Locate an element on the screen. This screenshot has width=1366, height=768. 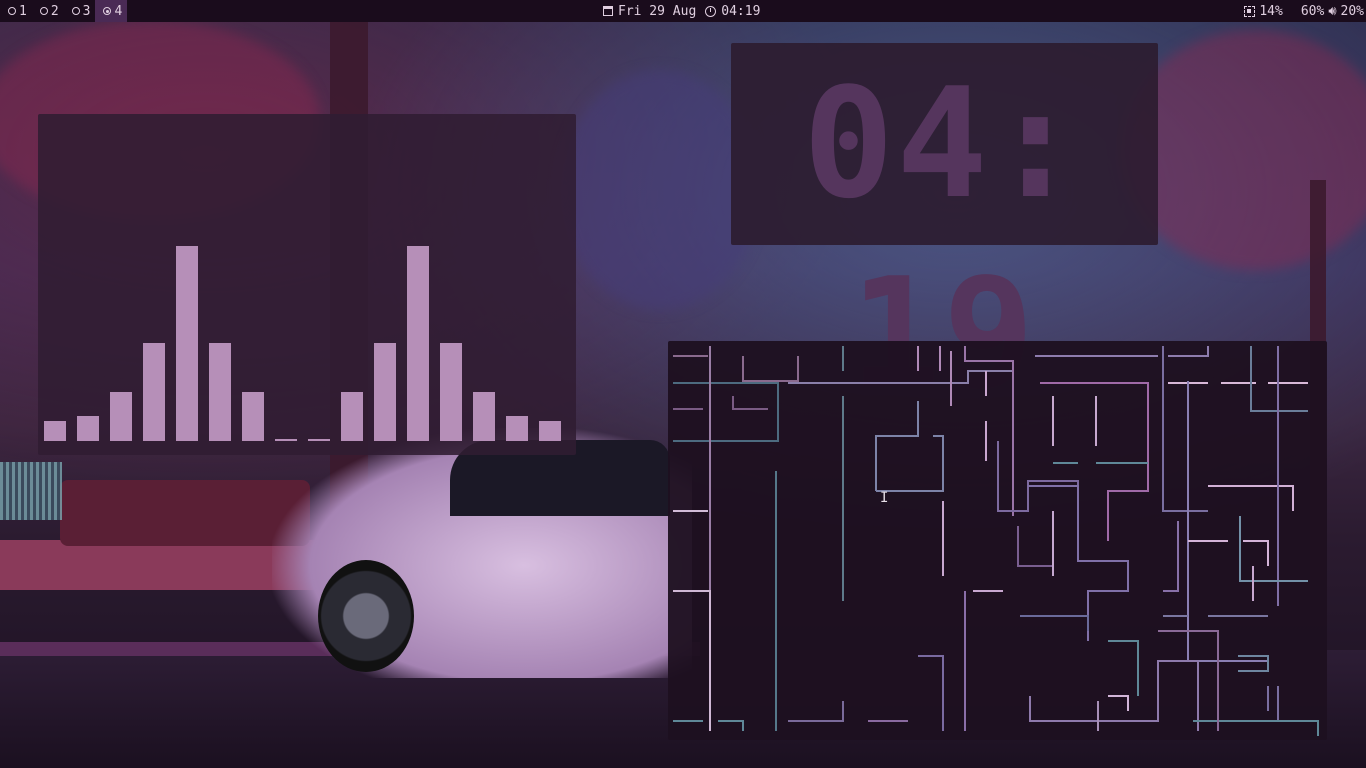
workspace-list: 1 2 3 4 is located at coordinates (64, 11).